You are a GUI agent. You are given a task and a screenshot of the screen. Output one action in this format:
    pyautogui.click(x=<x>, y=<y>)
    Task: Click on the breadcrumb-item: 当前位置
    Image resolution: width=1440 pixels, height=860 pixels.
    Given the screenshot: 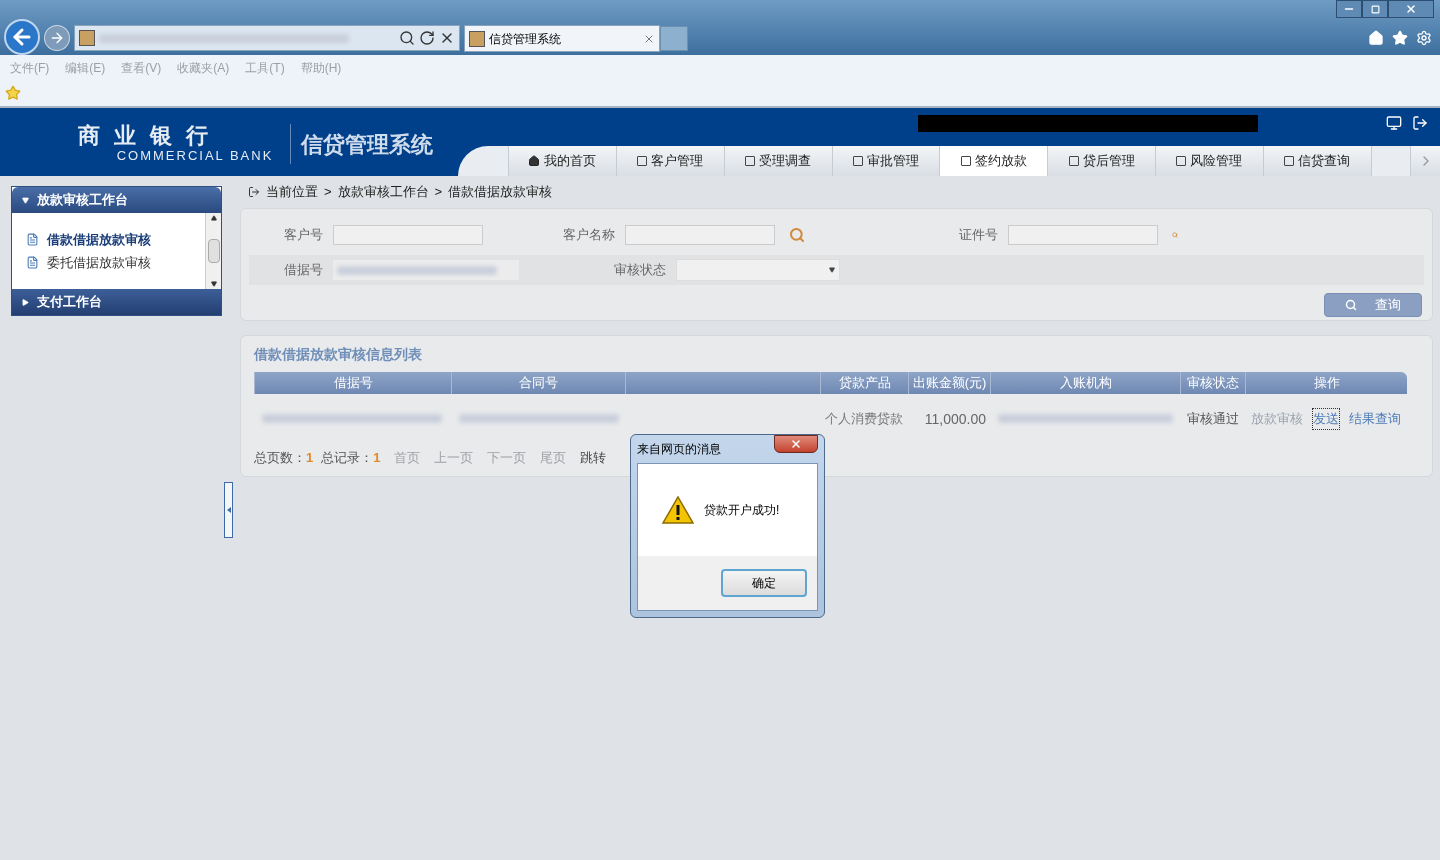 What is the action you would take?
    pyautogui.click(x=292, y=192)
    